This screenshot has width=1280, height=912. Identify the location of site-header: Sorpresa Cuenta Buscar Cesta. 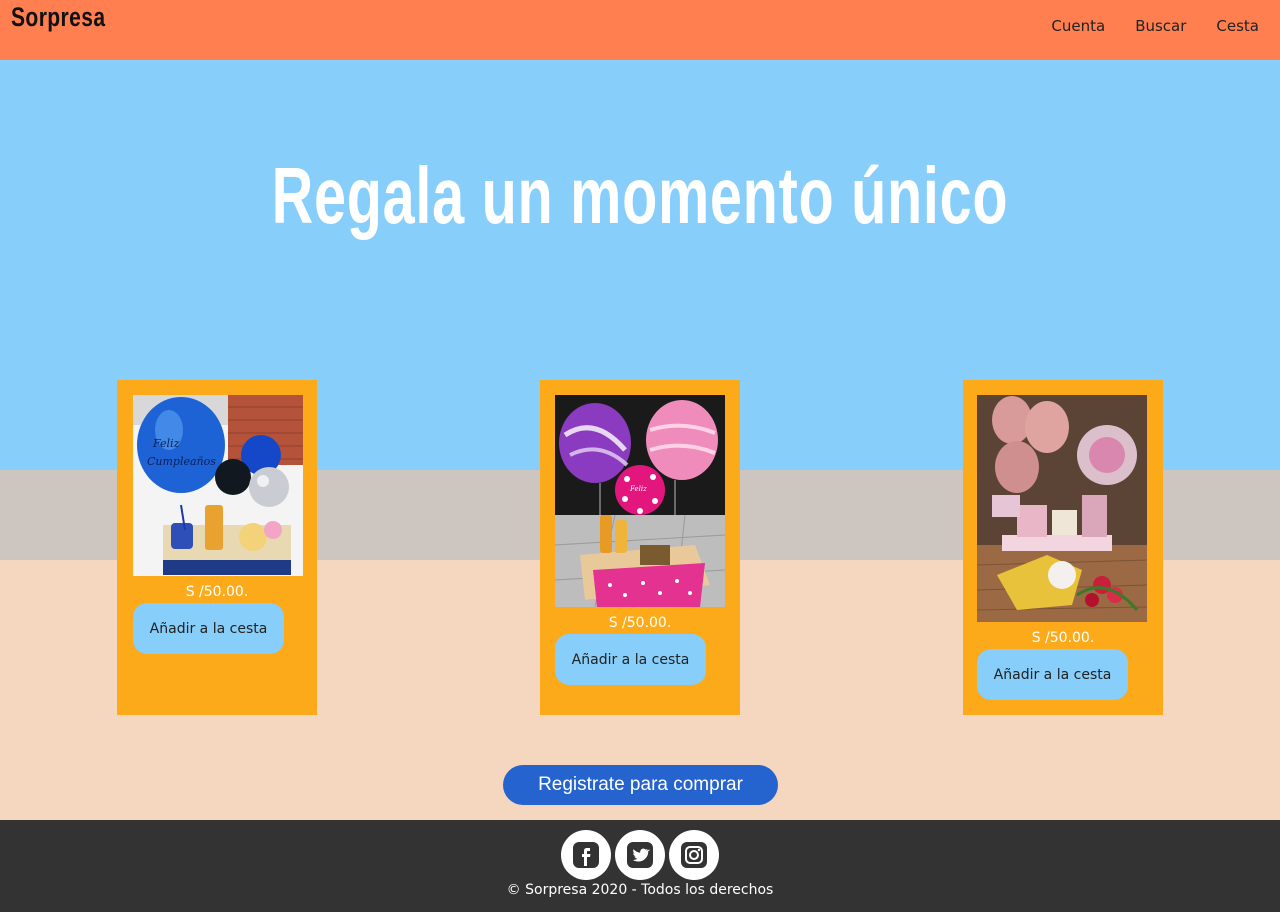
(640, 30).